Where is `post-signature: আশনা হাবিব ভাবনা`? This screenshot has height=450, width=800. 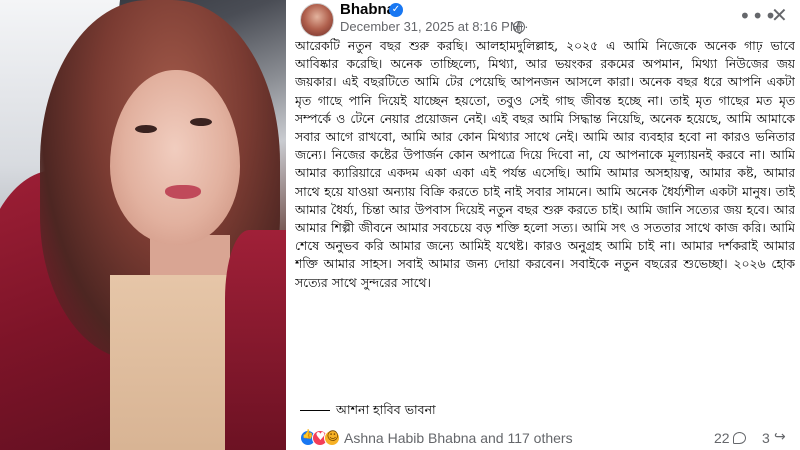 post-signature: আশনা হাবিব ভাবনা is located at coordinates (368, 412).